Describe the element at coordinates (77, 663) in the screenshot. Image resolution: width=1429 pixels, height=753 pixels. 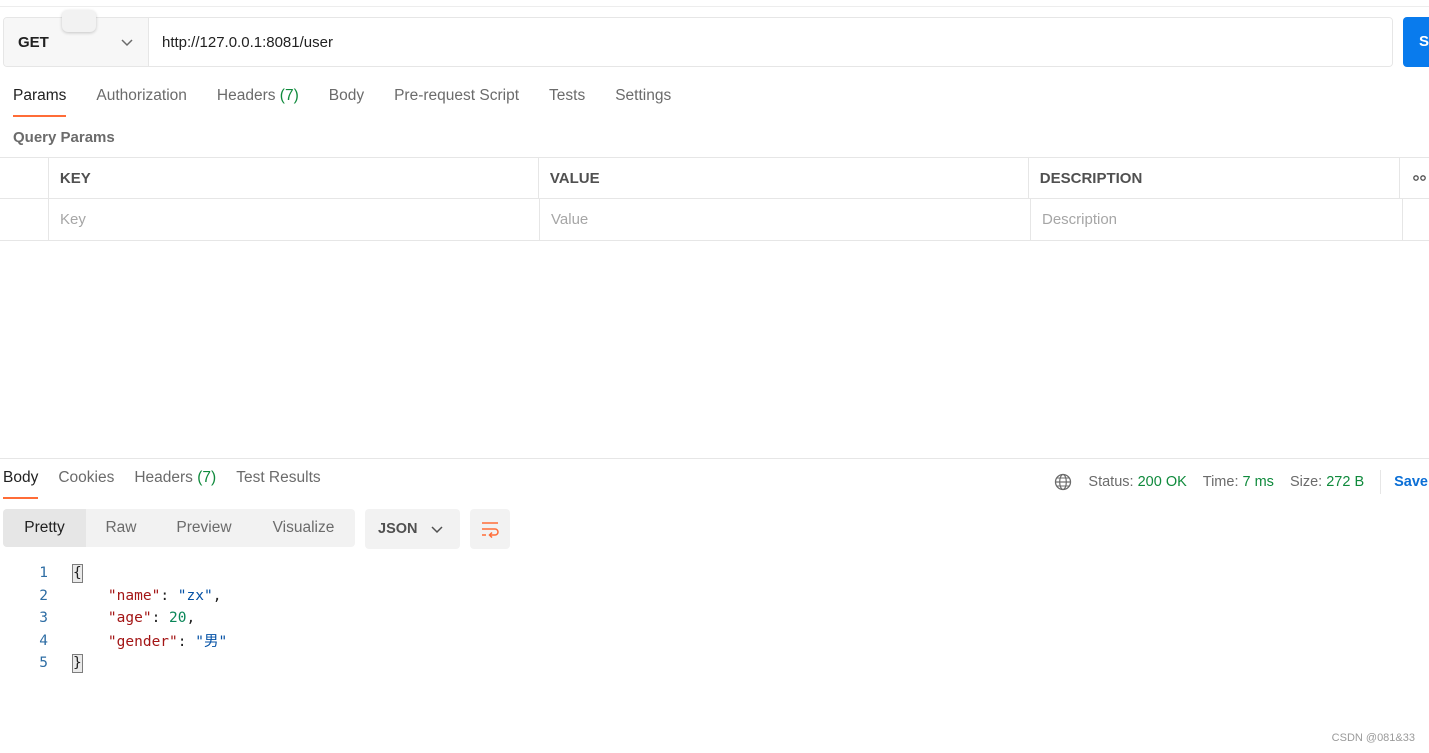
I see `close-brace: }` at that location.